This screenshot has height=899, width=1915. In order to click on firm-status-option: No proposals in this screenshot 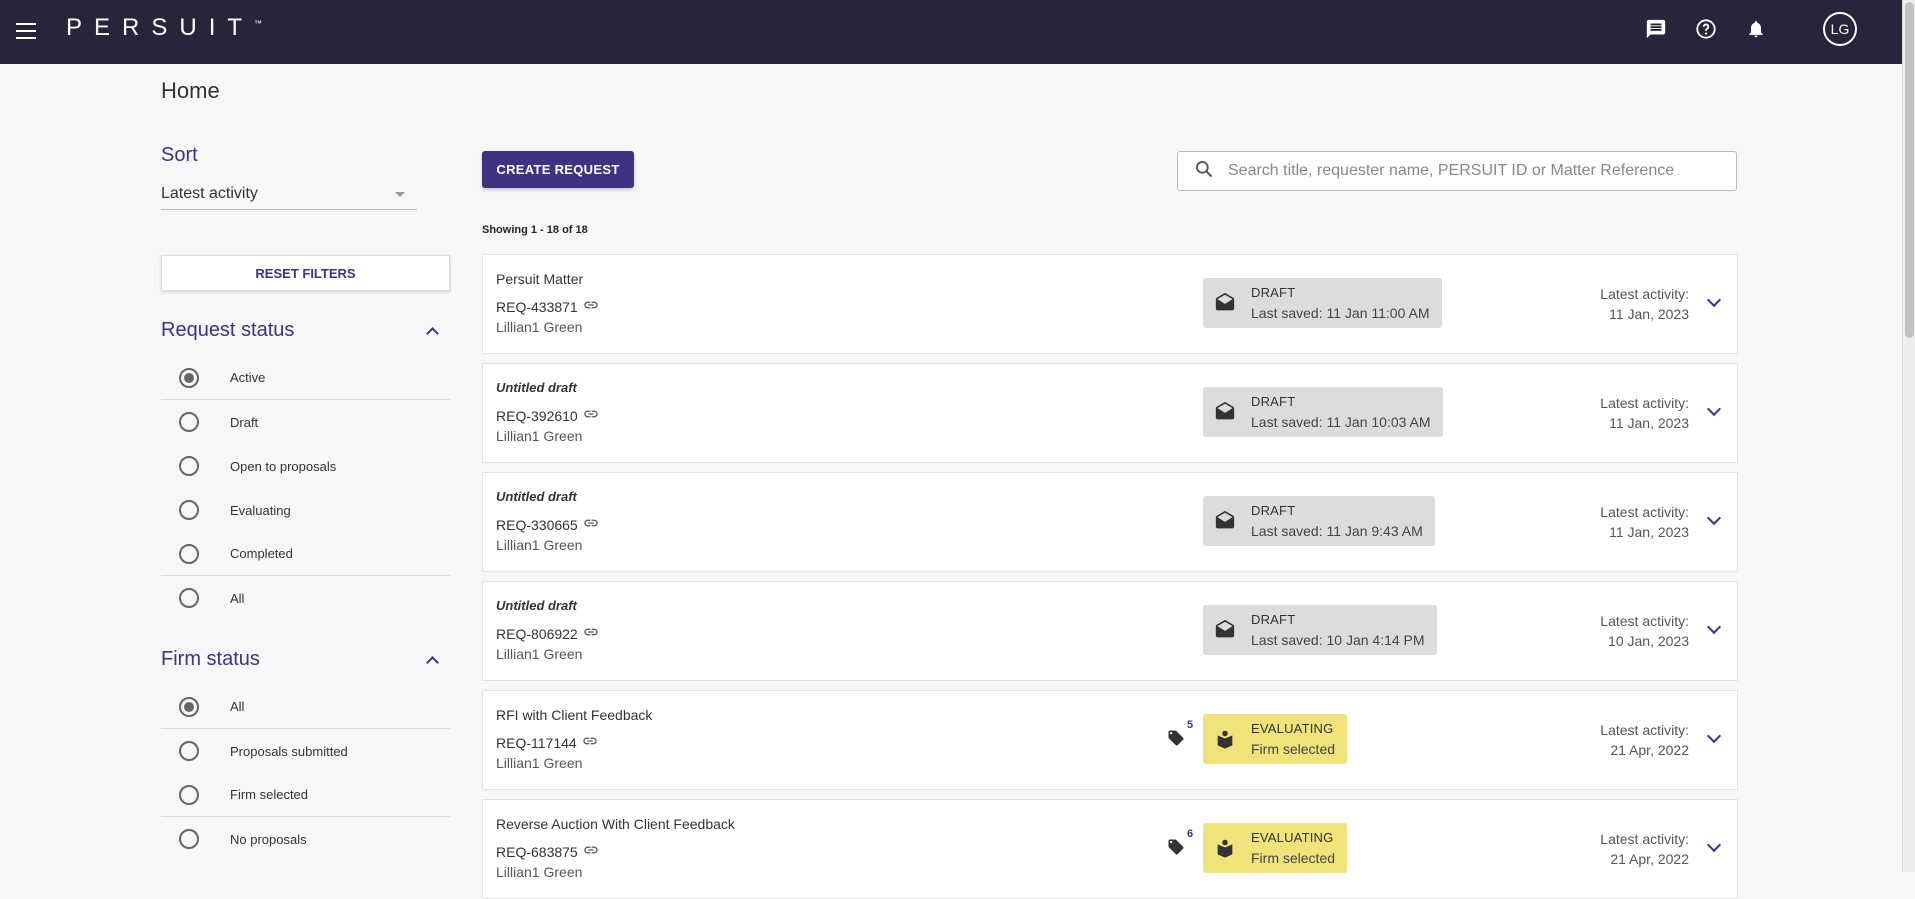, I will do `click(305, 839)`.